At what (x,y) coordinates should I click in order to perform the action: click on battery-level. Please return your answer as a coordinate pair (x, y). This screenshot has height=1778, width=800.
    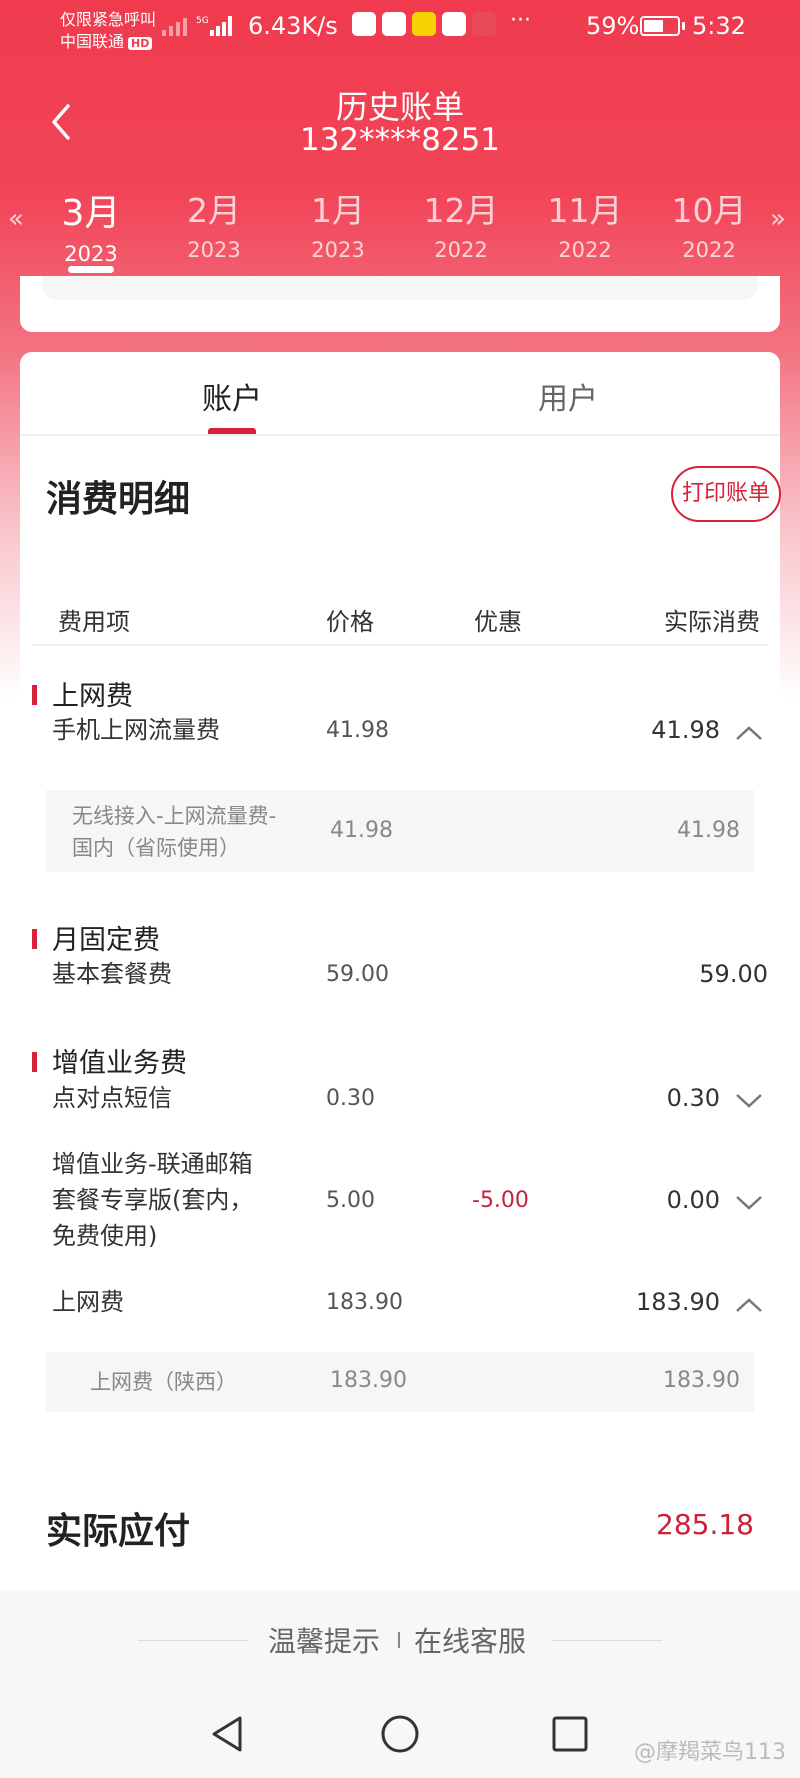
    Looking at the image, I should click on (653, 26).